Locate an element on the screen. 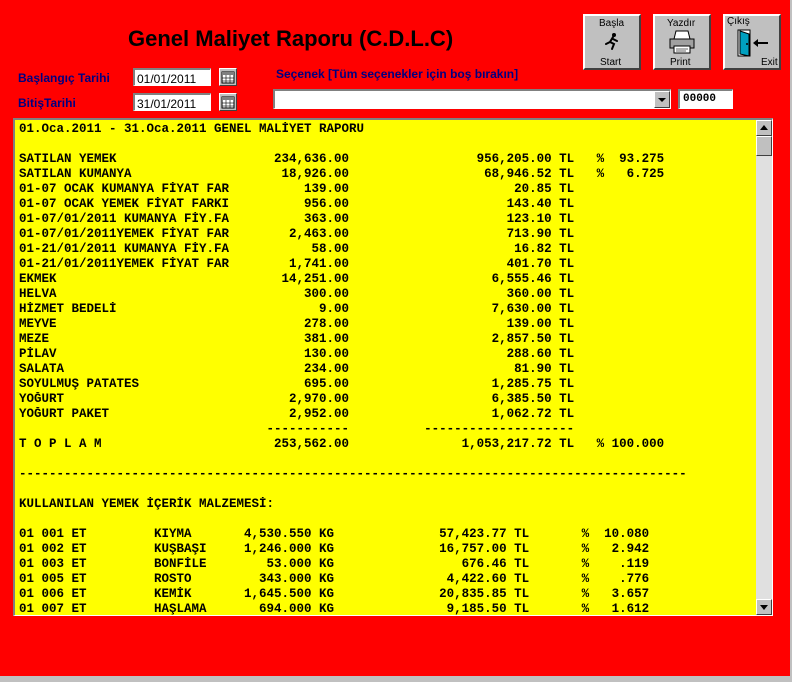  start-button: Başla Start is located at coordinates (612, 42).